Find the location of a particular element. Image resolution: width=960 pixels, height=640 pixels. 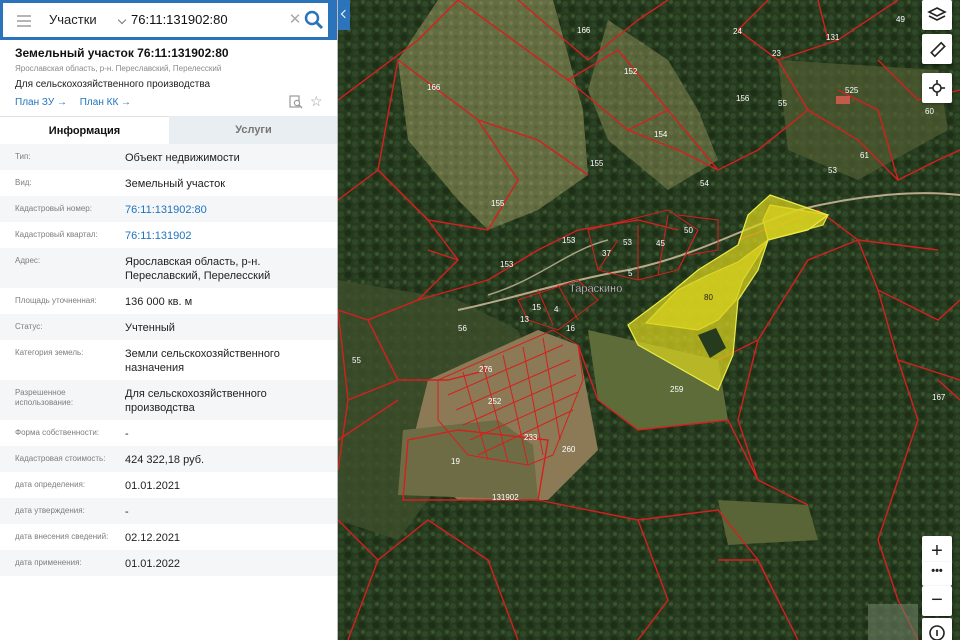

label-155-b: 155 is located at coordinates (498, 203).